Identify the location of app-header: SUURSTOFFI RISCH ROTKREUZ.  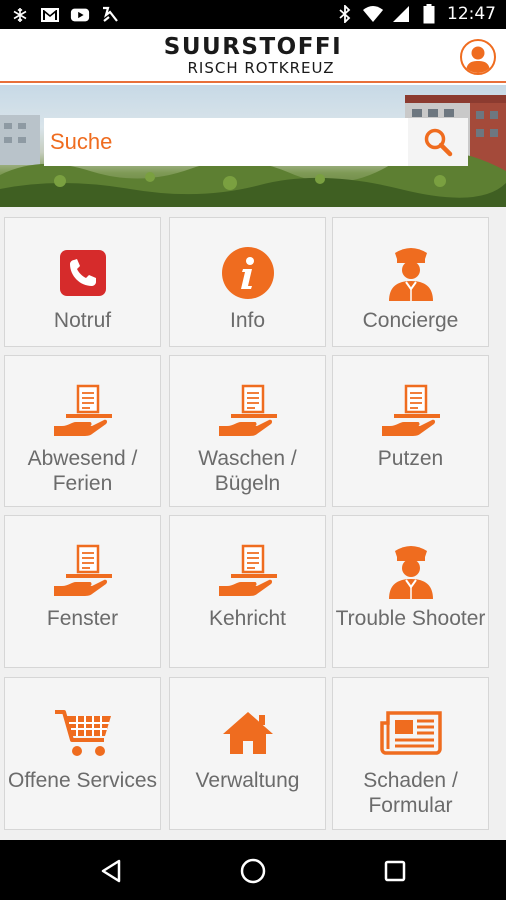
(253, 56).